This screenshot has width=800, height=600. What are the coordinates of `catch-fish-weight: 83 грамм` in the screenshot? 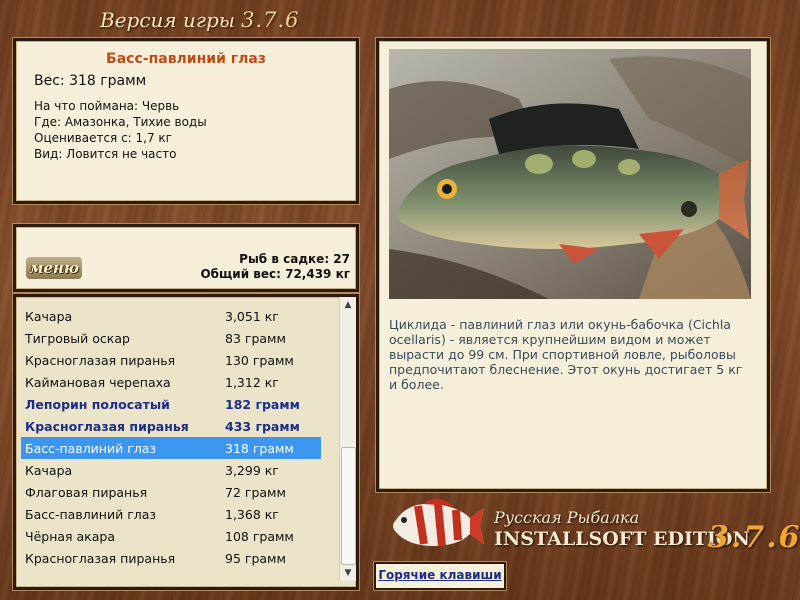 It's located at (255, 338).